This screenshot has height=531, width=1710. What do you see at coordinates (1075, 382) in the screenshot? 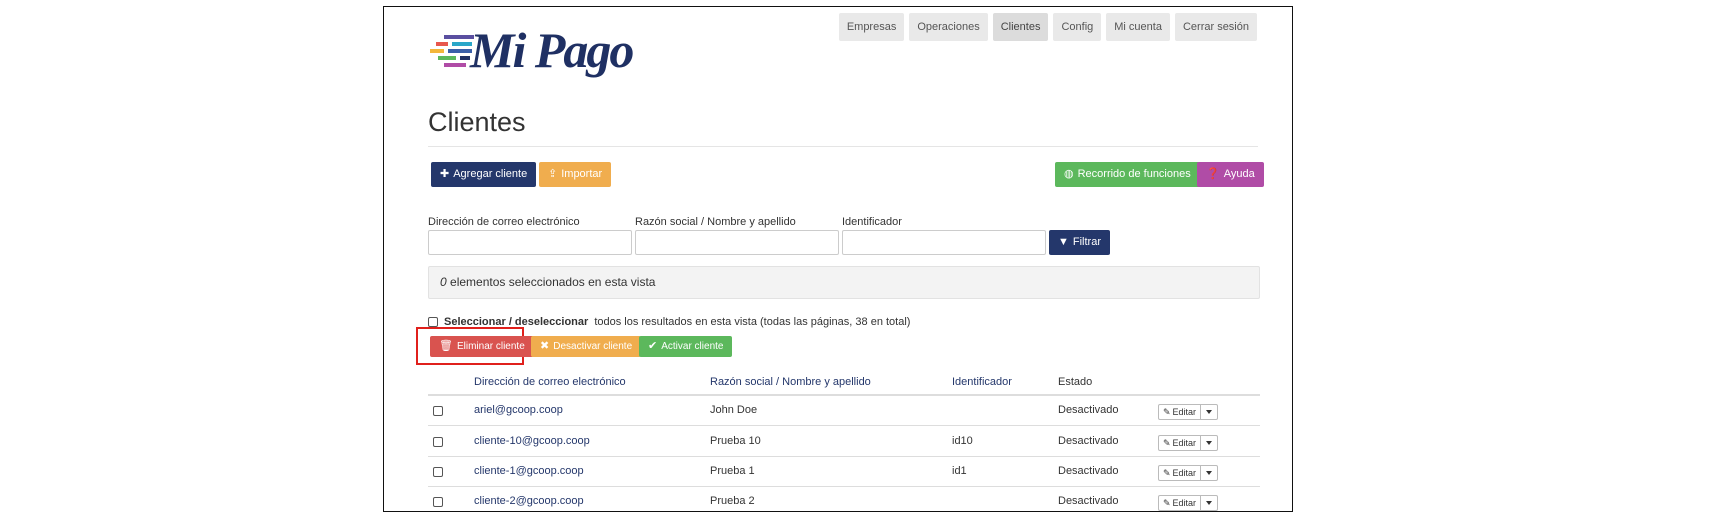
I see `column-header-state: Estado` at bounding box center [1075, 382].